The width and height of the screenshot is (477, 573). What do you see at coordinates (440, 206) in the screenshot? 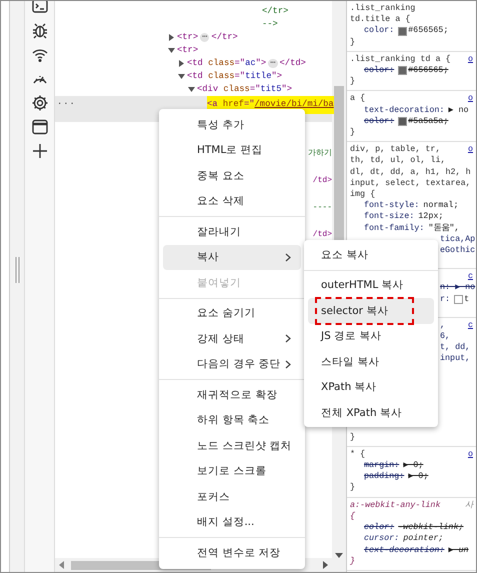
I see `css-property-value: normal;` at bounding box center [440, 206].